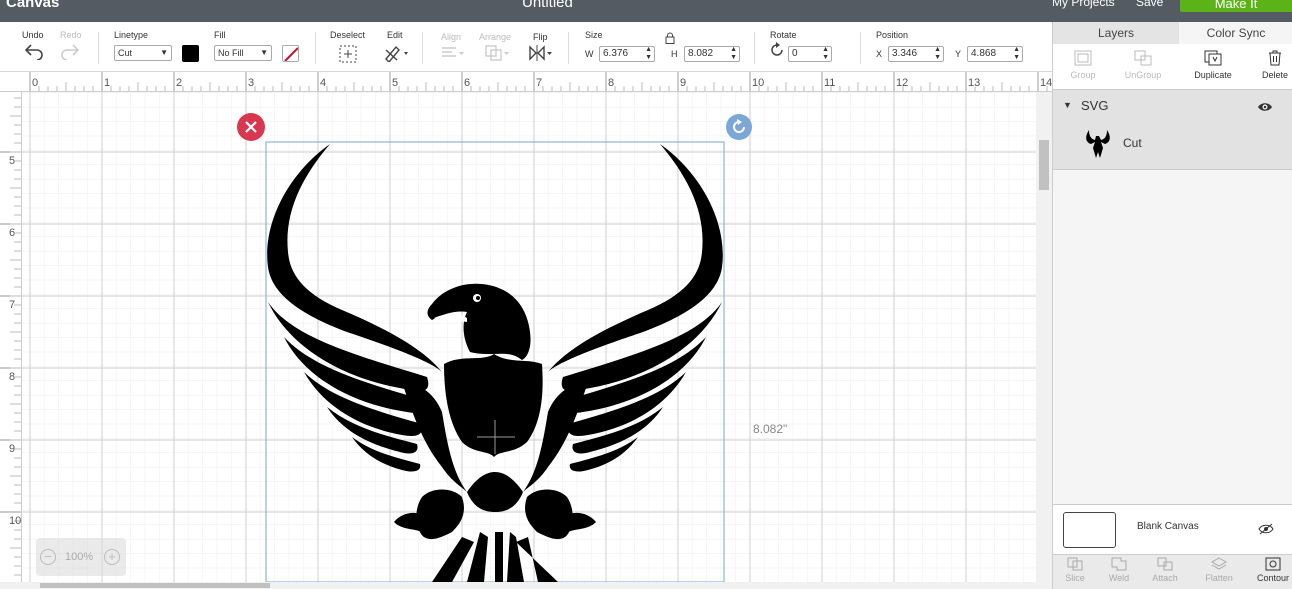 This screenshot has width=1292, height=589. Describe the element at coordinates (984, 53) in the screenshot. I see `position-y-value: 4.868` at that location.